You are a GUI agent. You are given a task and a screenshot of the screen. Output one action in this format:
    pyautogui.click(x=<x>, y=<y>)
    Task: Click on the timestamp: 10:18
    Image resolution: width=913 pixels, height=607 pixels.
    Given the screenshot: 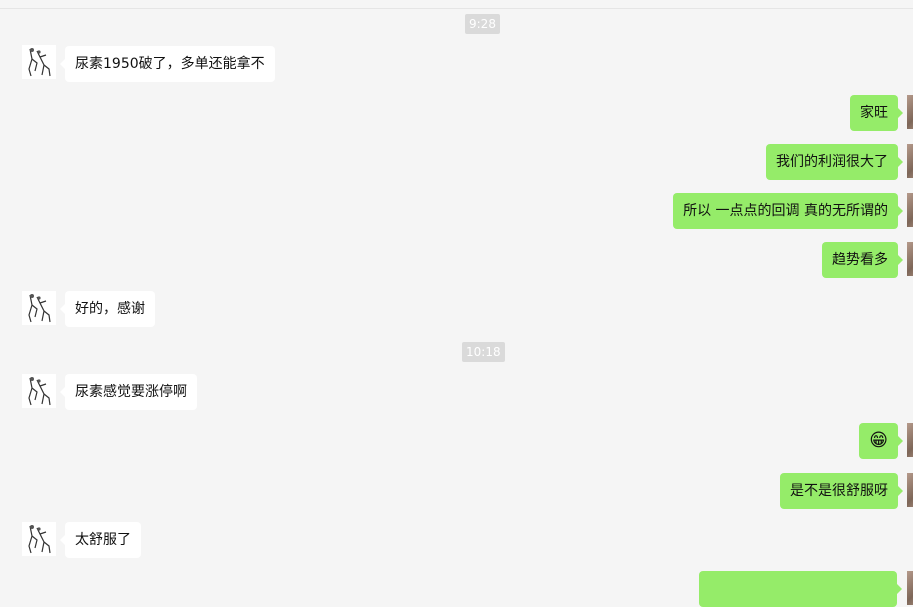 What is the action you would take?
    pyautogui.click(x=483, y=352)
    